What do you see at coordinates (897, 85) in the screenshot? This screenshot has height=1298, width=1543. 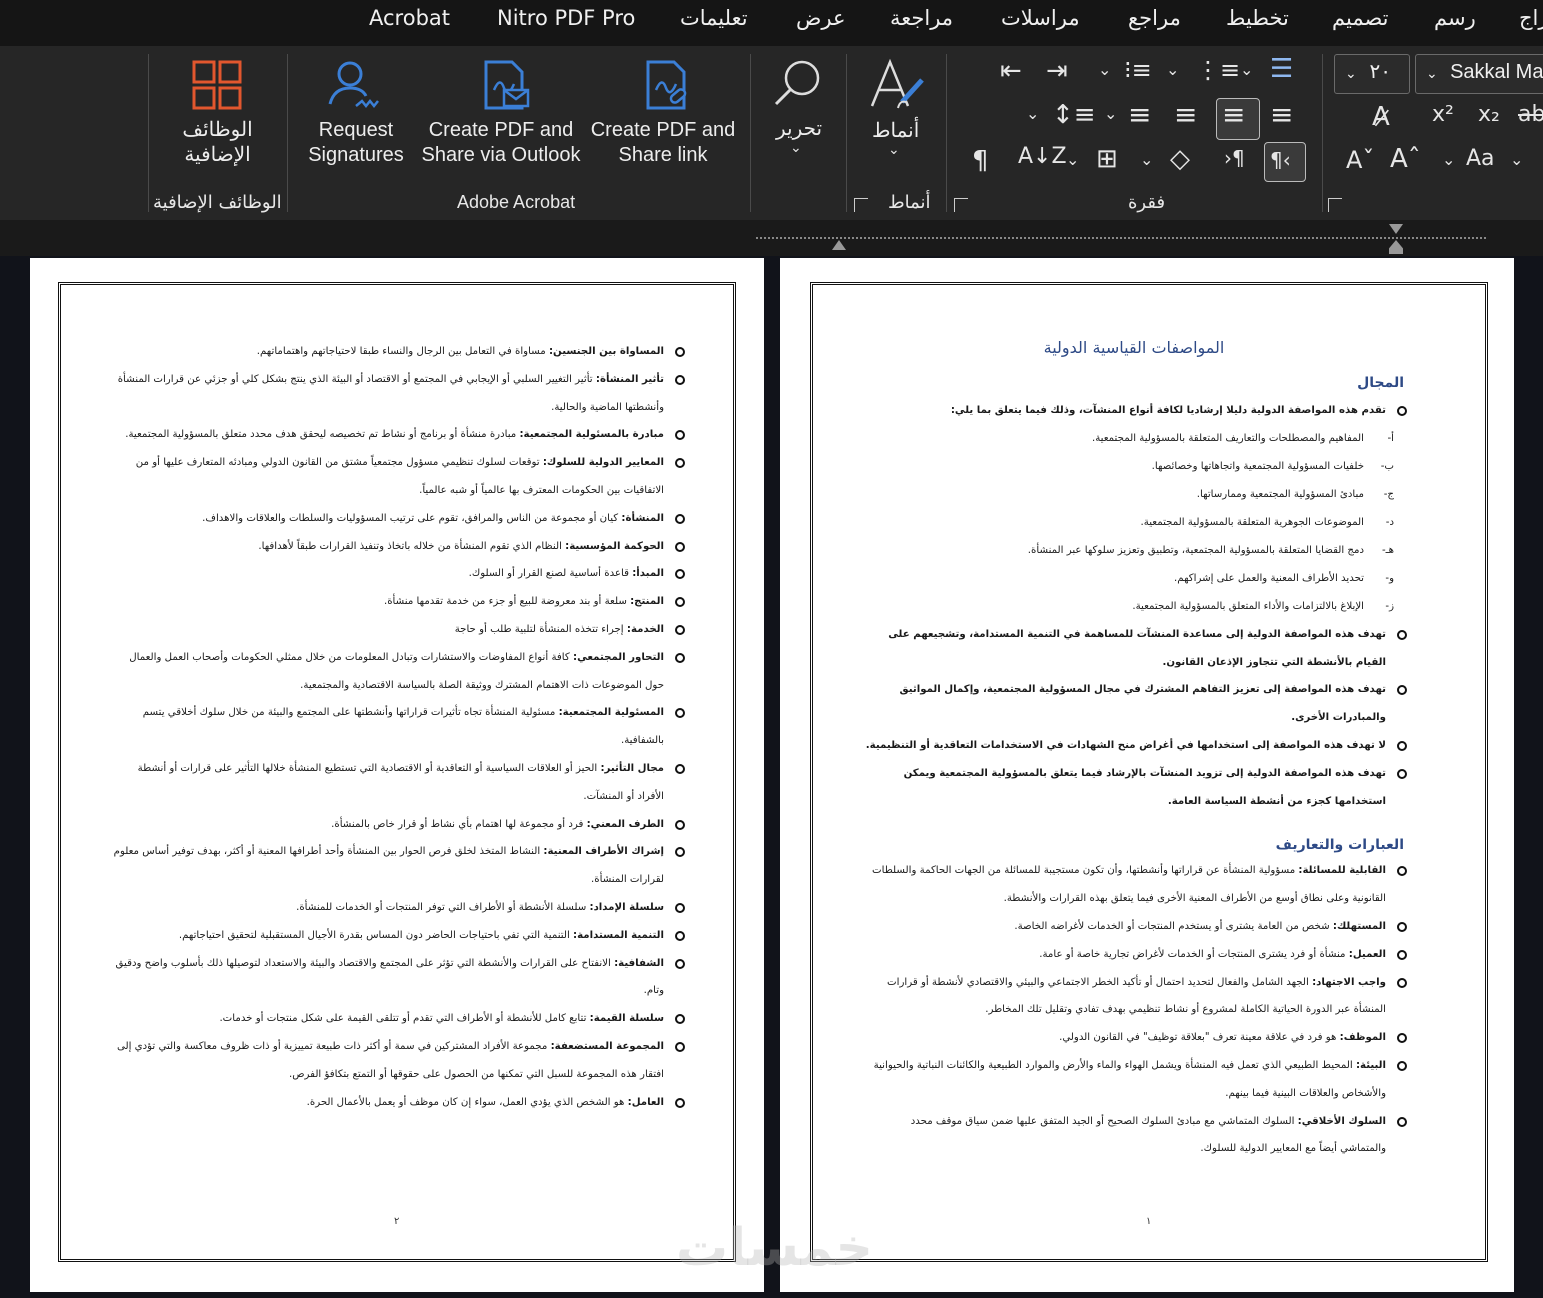 I see `styles-icon` at bounding box center [897, 85].